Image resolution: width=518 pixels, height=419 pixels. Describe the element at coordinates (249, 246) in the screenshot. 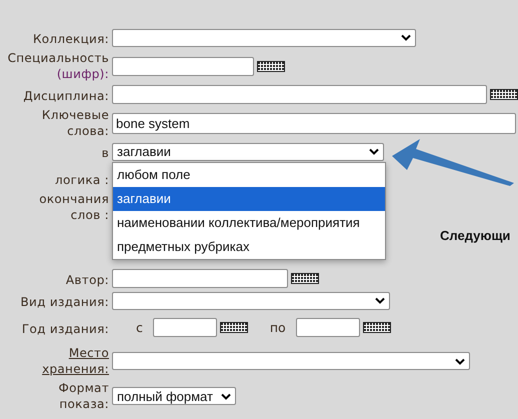

I see `dropdown-option: предметных рубриках` at that location.